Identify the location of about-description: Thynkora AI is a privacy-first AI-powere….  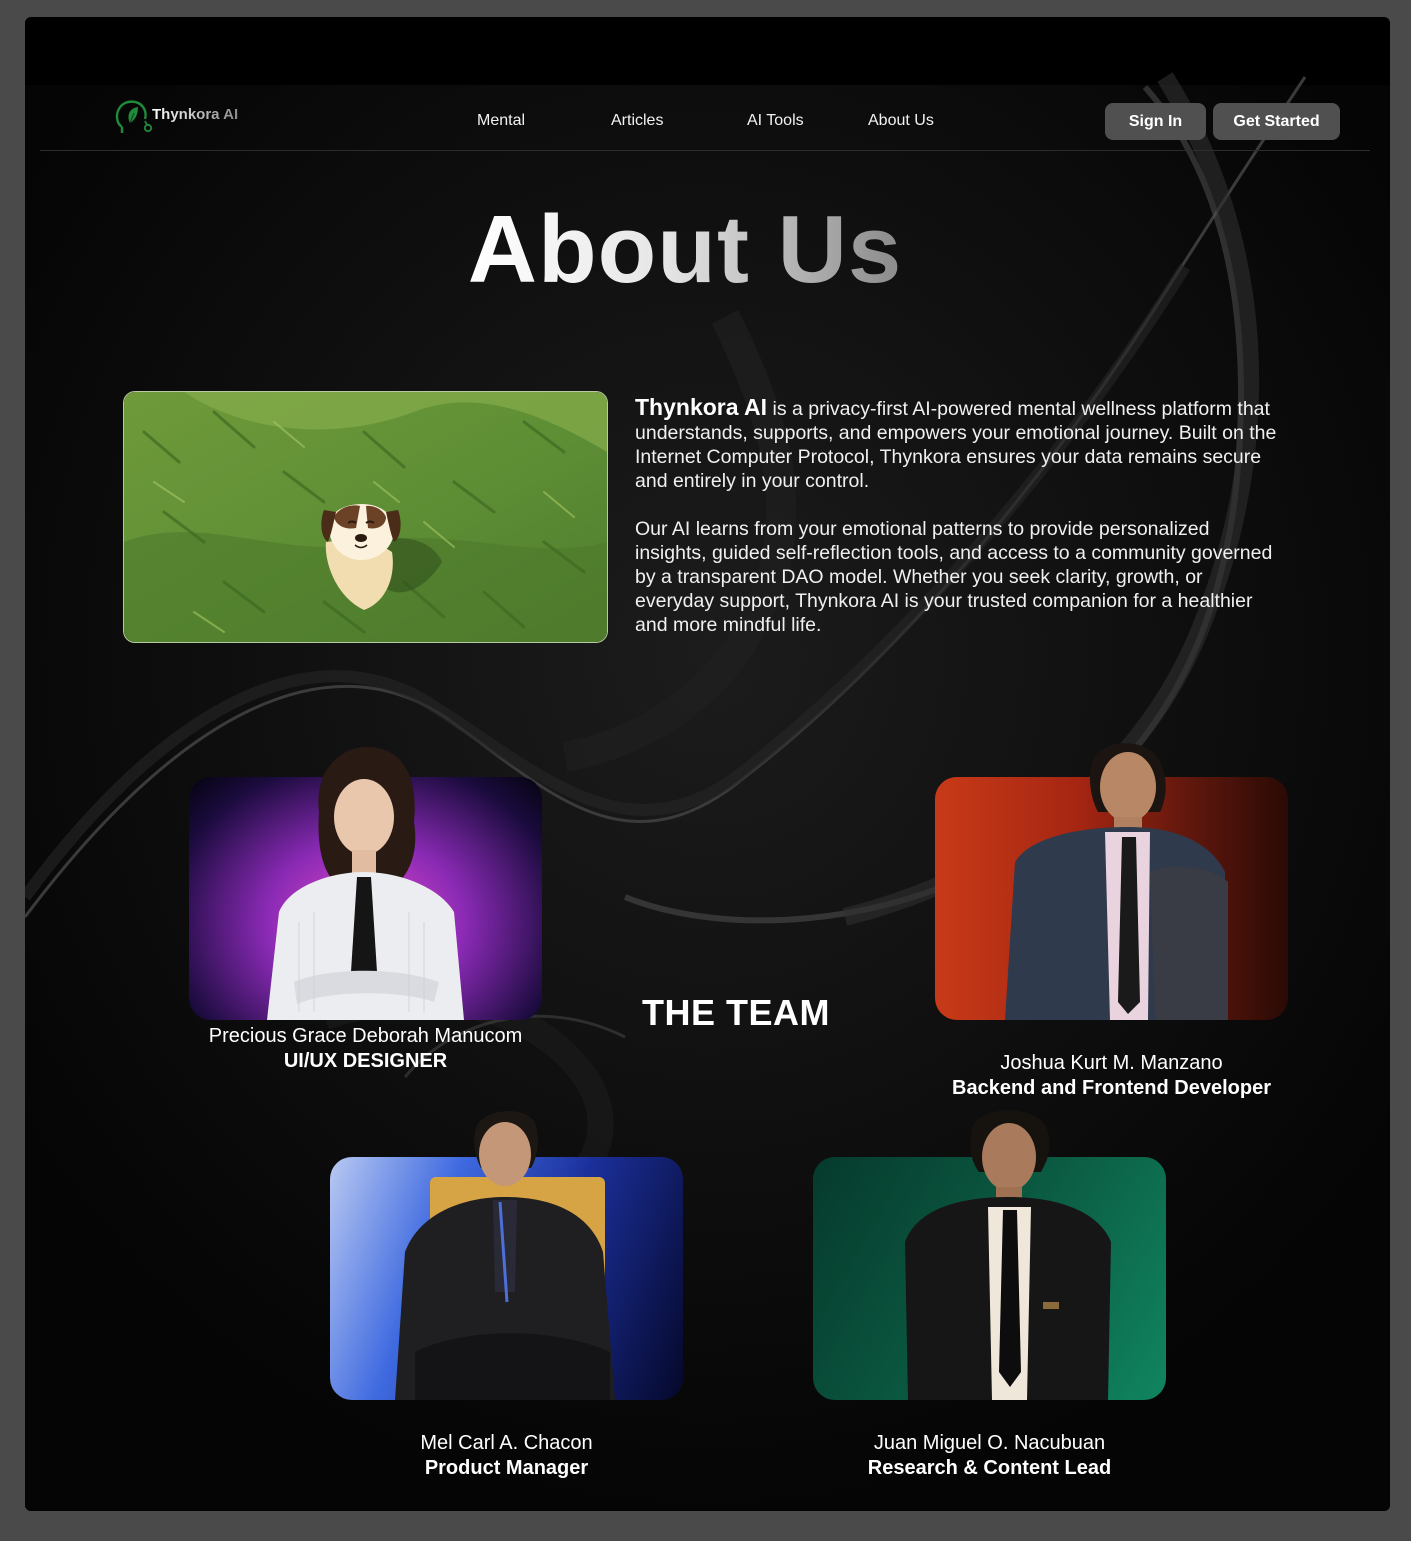
(960, 528).